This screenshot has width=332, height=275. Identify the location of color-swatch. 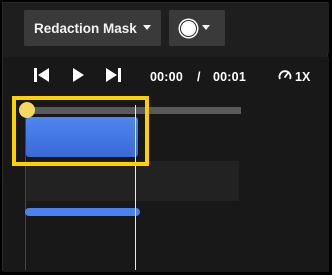
(188, 28).